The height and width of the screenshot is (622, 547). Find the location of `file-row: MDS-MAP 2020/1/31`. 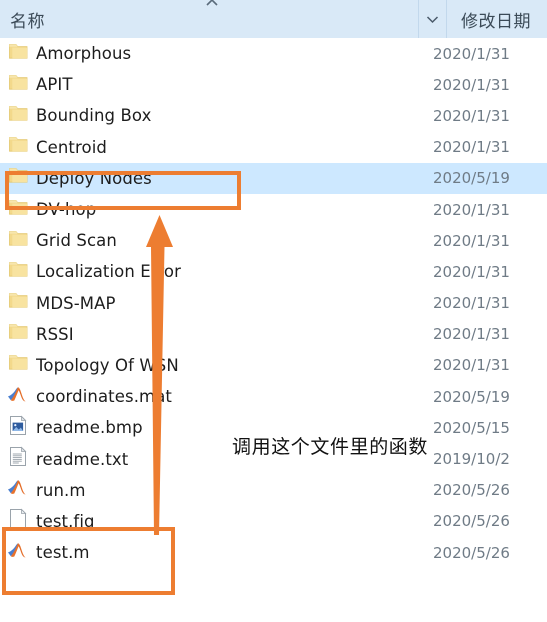

file-row: MDS-MAP 2020/1/31 is located at coordinates (273, 303).